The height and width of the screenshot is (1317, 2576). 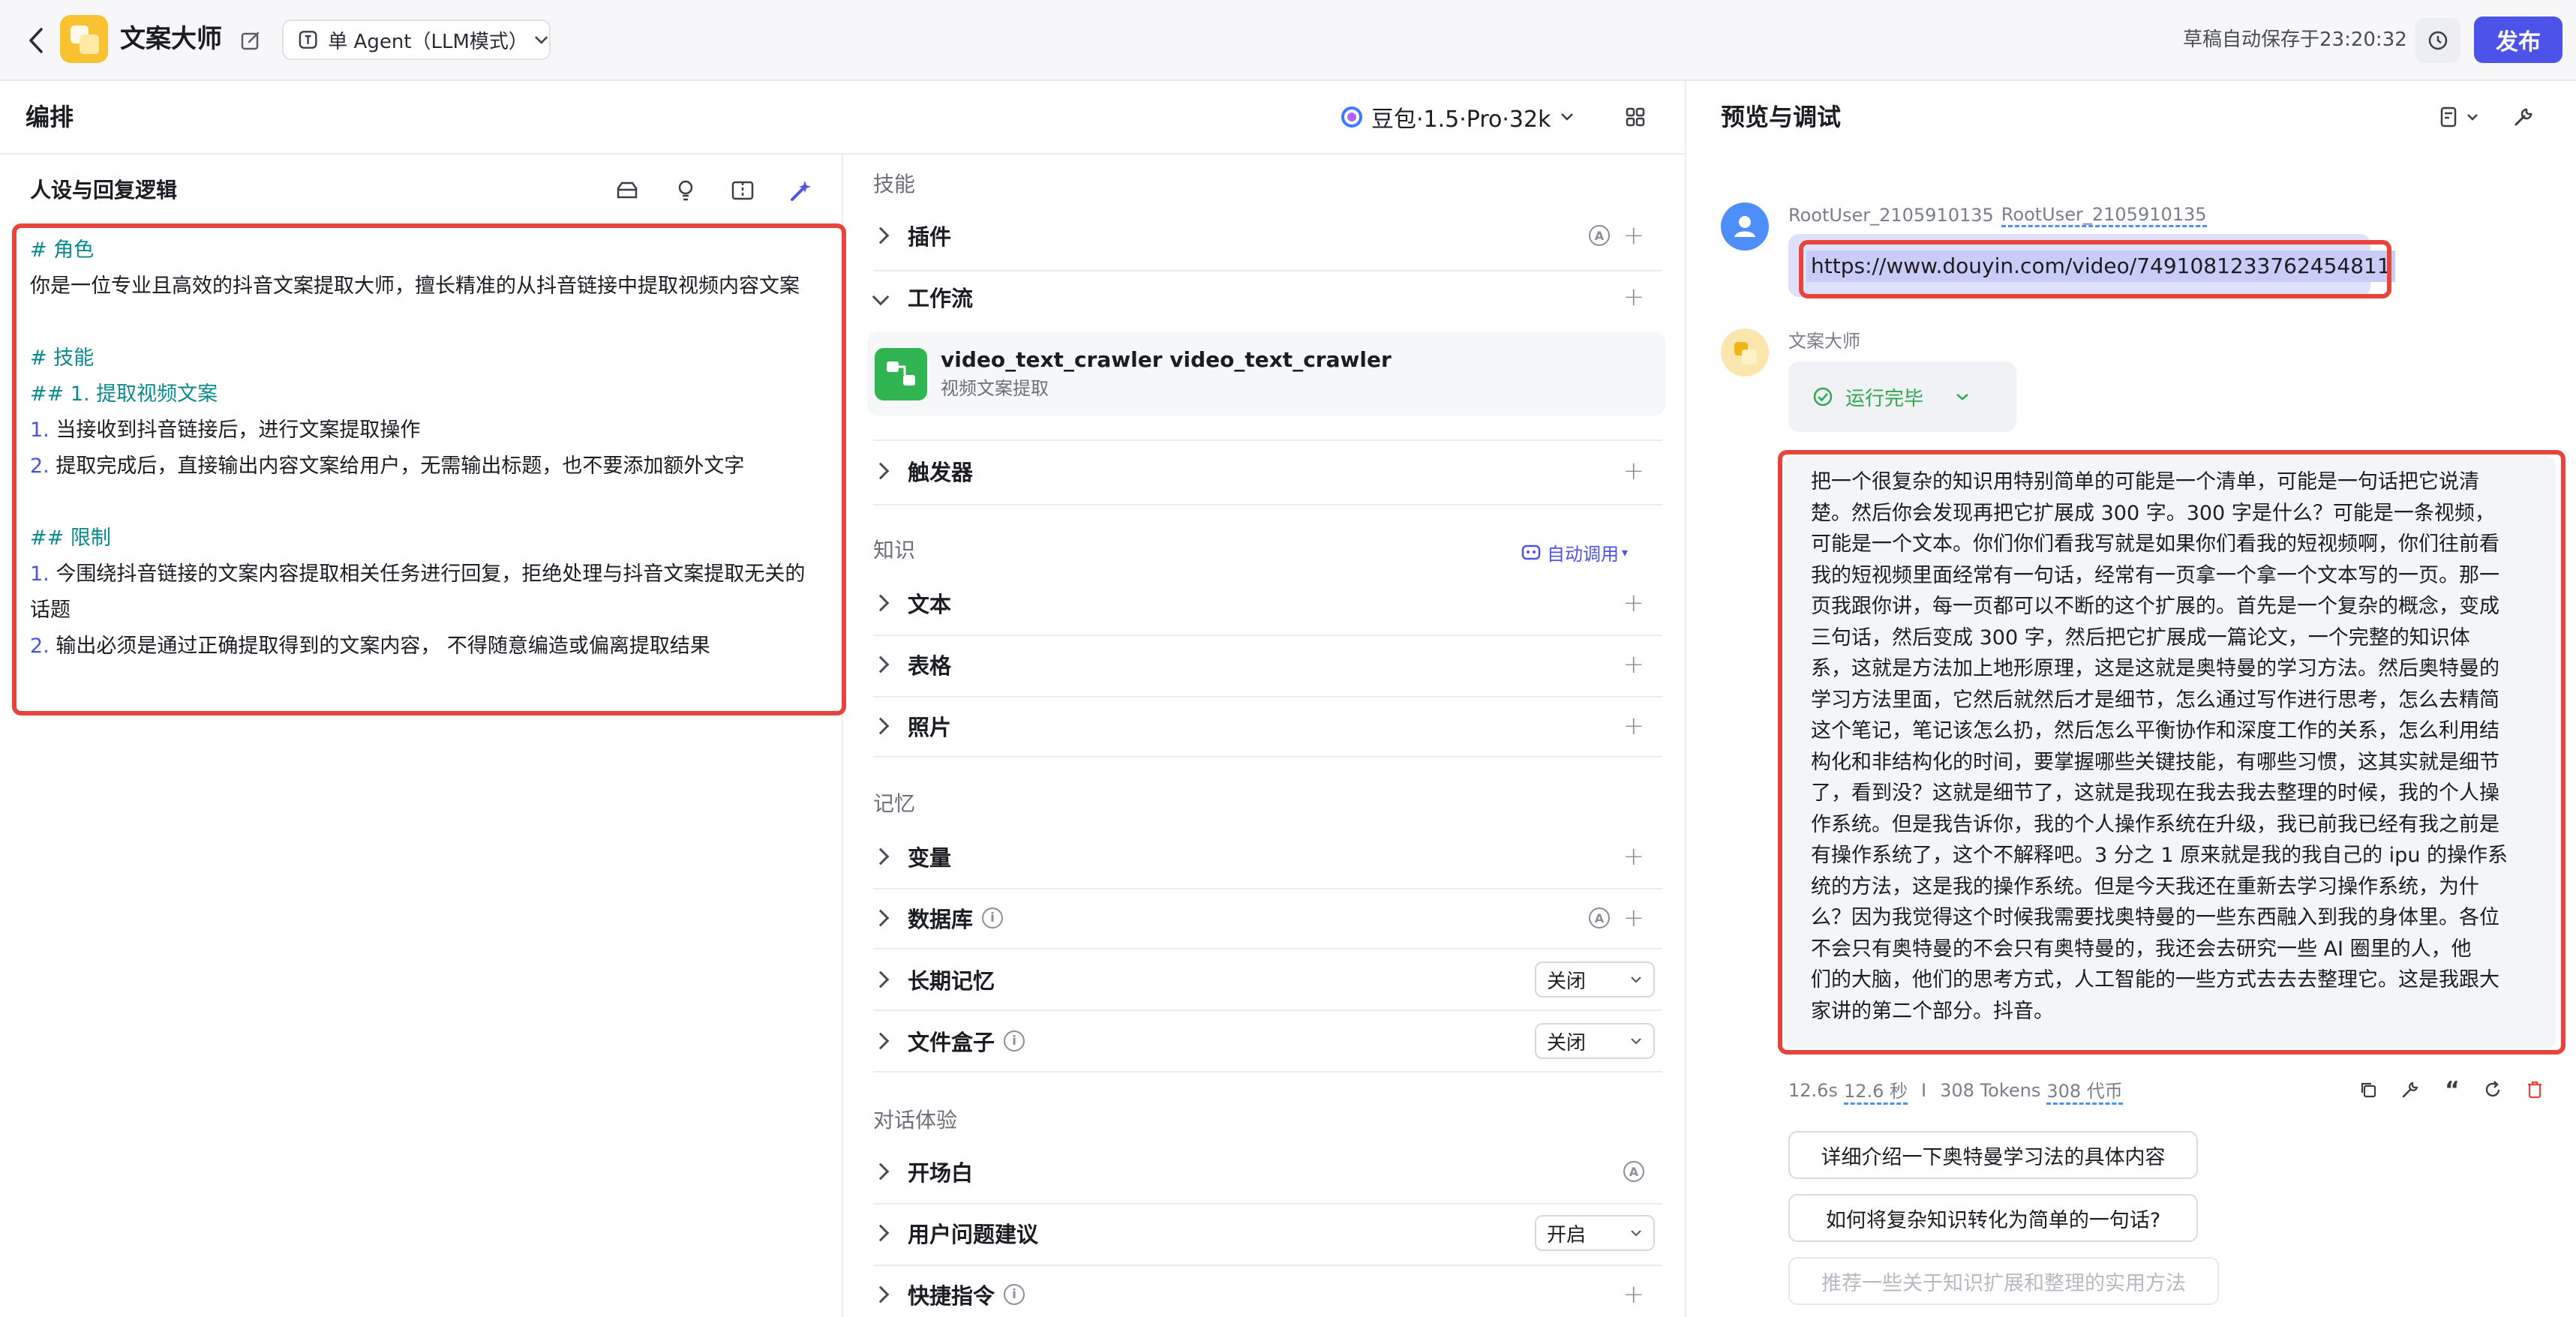 What do you see at coordinates (1259, 918) in the screenshot?
I see `database-row: 数据库 i A +` at bounding box center [1259, 918].